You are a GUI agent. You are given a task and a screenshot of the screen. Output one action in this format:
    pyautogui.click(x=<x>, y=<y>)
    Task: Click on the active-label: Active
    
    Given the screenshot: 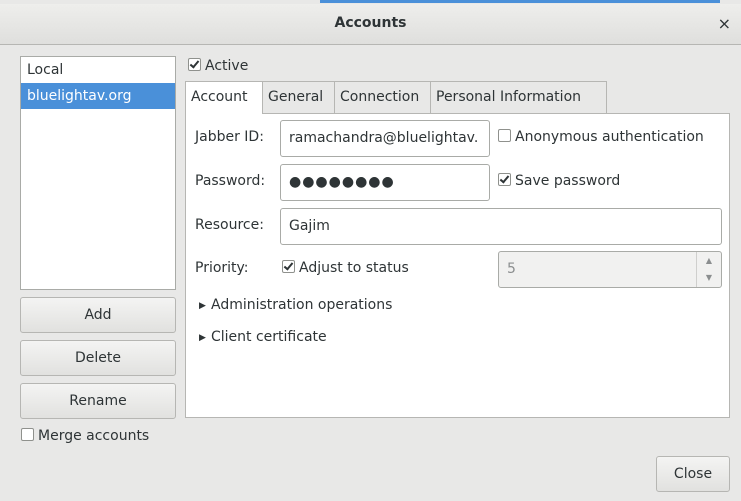 What is the action you would take?
    pyautogui.click(x=227, y=66)
    